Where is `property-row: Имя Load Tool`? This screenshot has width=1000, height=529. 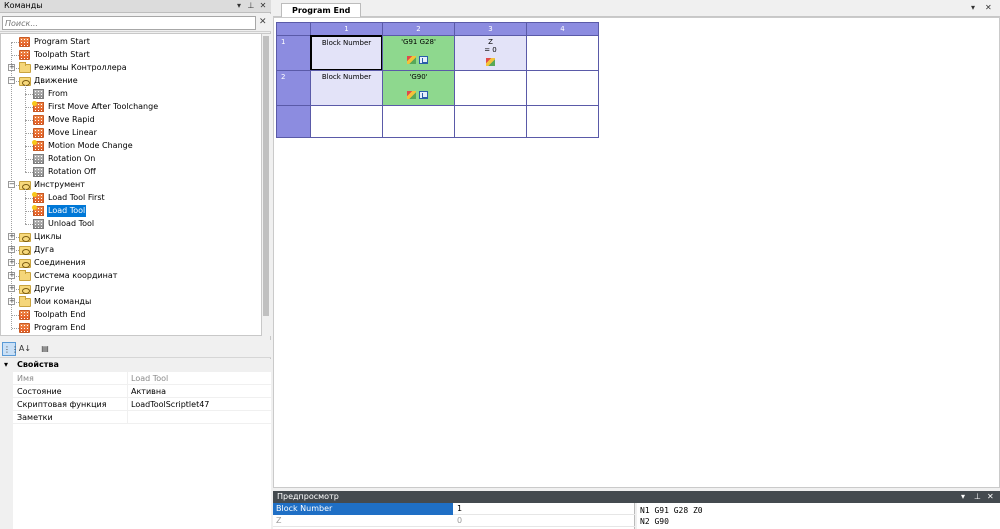
property-row: Имя Load Tool is located at coordinates (135, 378).